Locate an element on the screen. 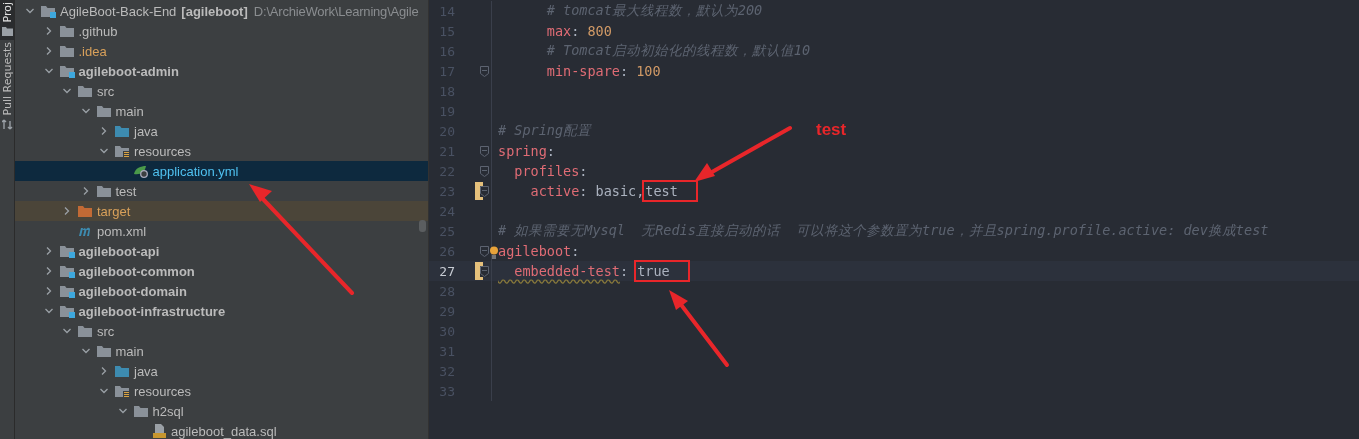 The image size is (1359, 439). code-token: test is located at coordinates (670, 191).